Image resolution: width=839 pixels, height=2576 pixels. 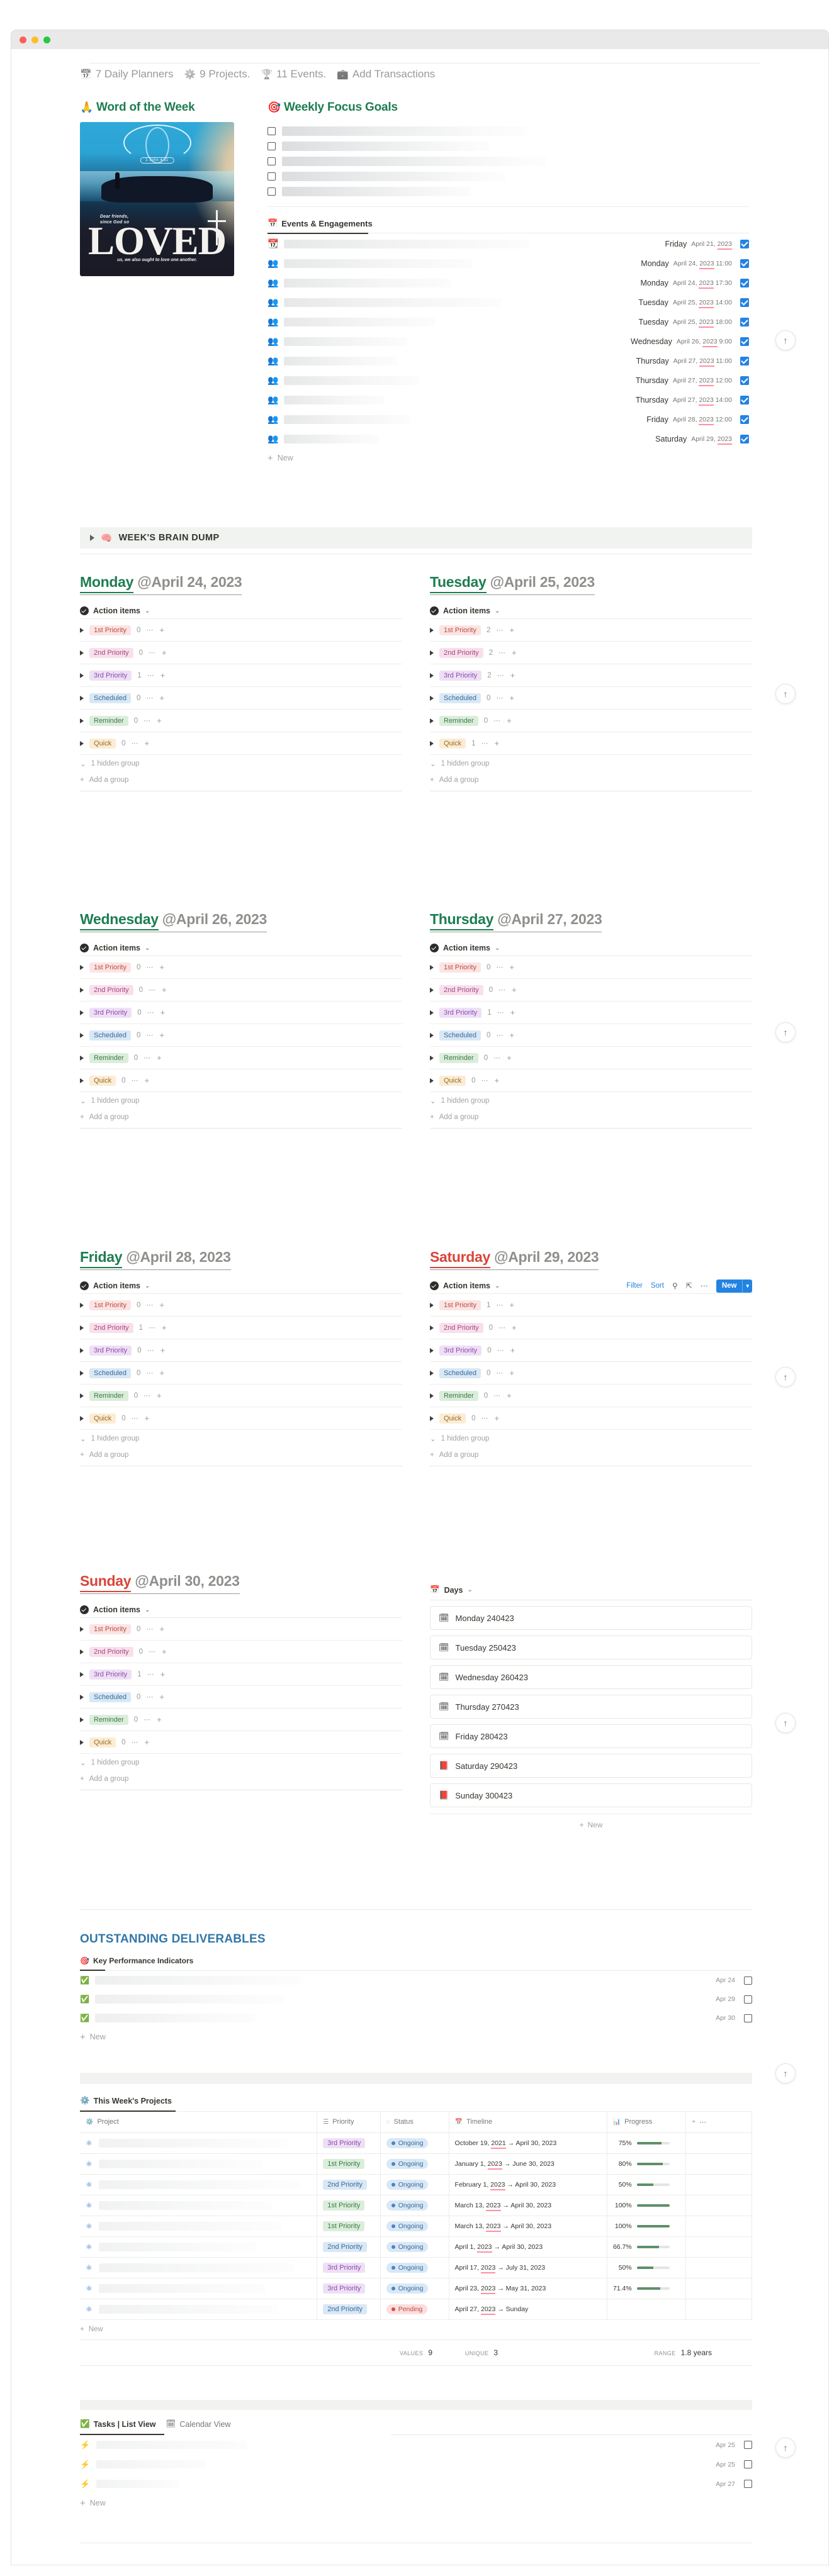 I want to click on day-heading: Wednesday @April 26, 2023, so click(x=173, y=921).